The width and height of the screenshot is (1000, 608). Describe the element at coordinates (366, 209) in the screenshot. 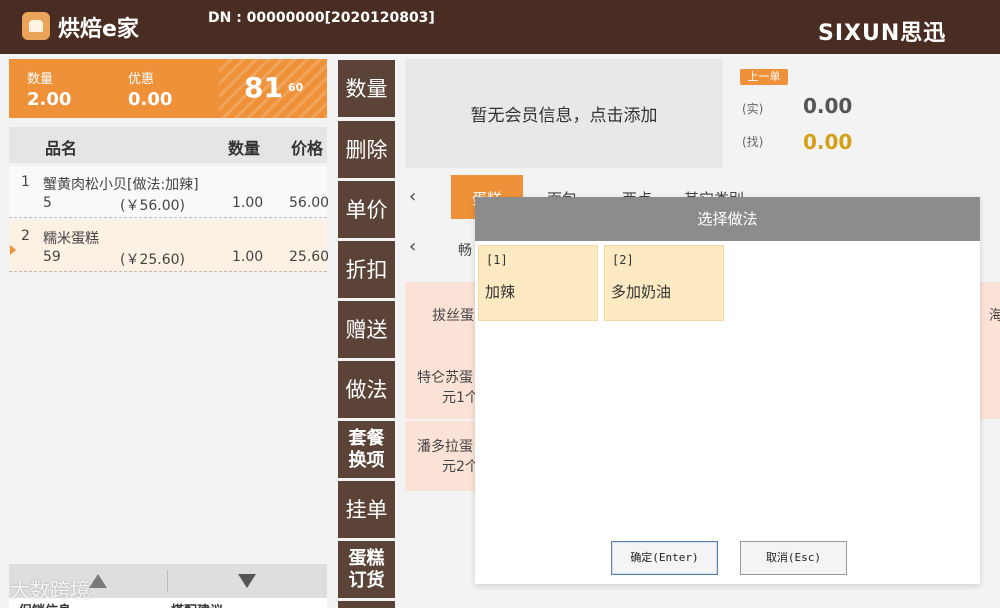

I see `unit-price-button: 单价` at that location.